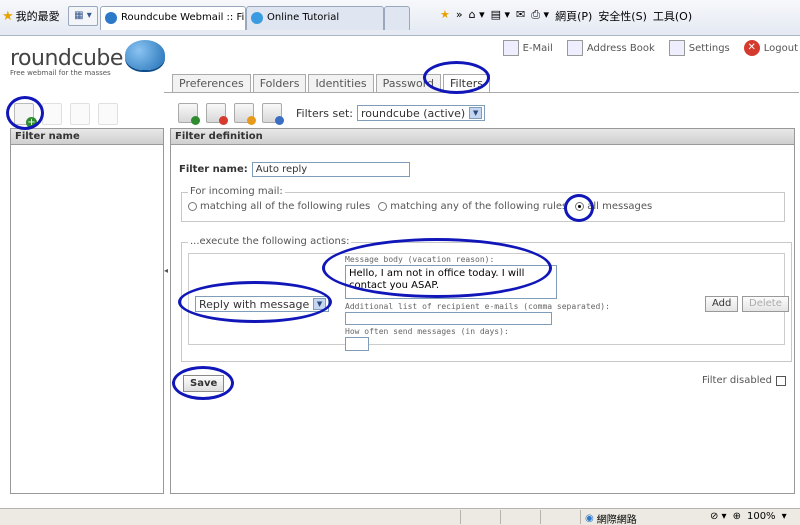  Describe the element at coordinates (622, 16) in the screenshot. I see `safety-menu: 安全性(S)` at that location.